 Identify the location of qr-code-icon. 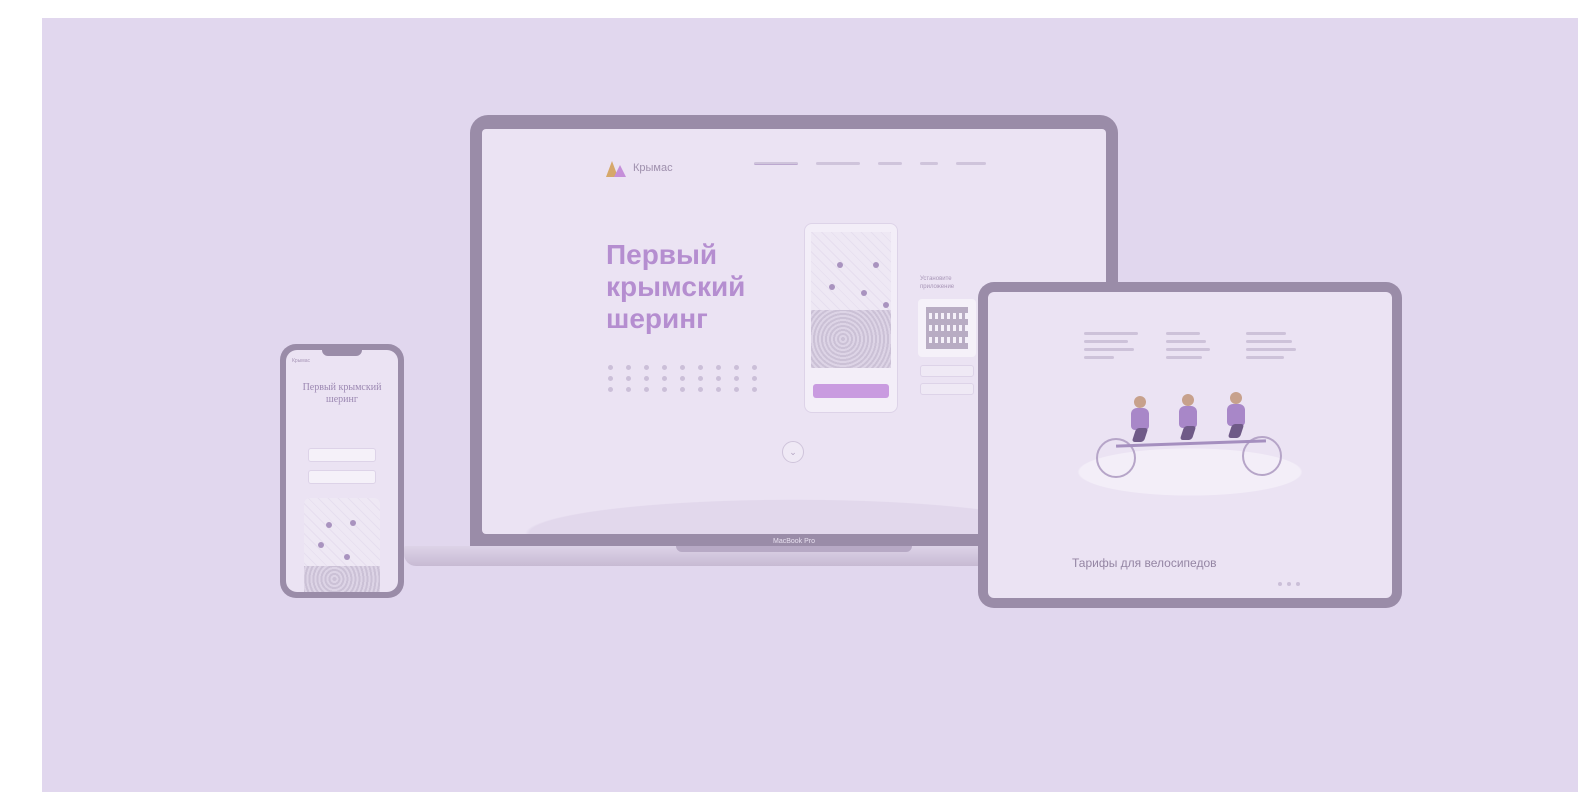
(947, 328).